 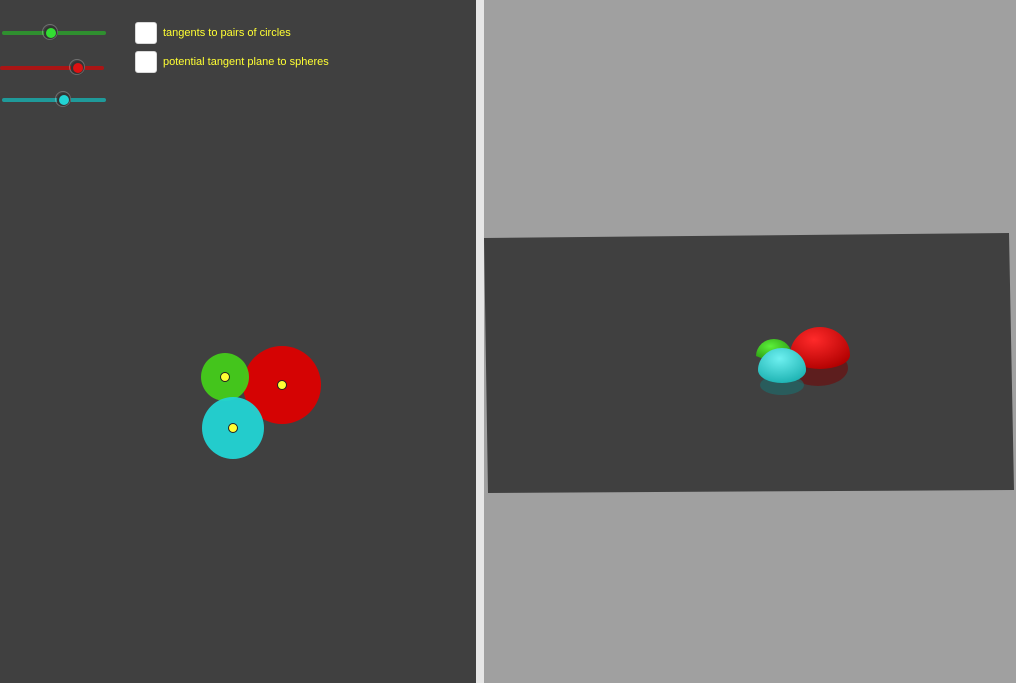 What do you see at coordinates (225, 377) in the screenshot?
I see `green-center-point` at bounding box center [225, 377].